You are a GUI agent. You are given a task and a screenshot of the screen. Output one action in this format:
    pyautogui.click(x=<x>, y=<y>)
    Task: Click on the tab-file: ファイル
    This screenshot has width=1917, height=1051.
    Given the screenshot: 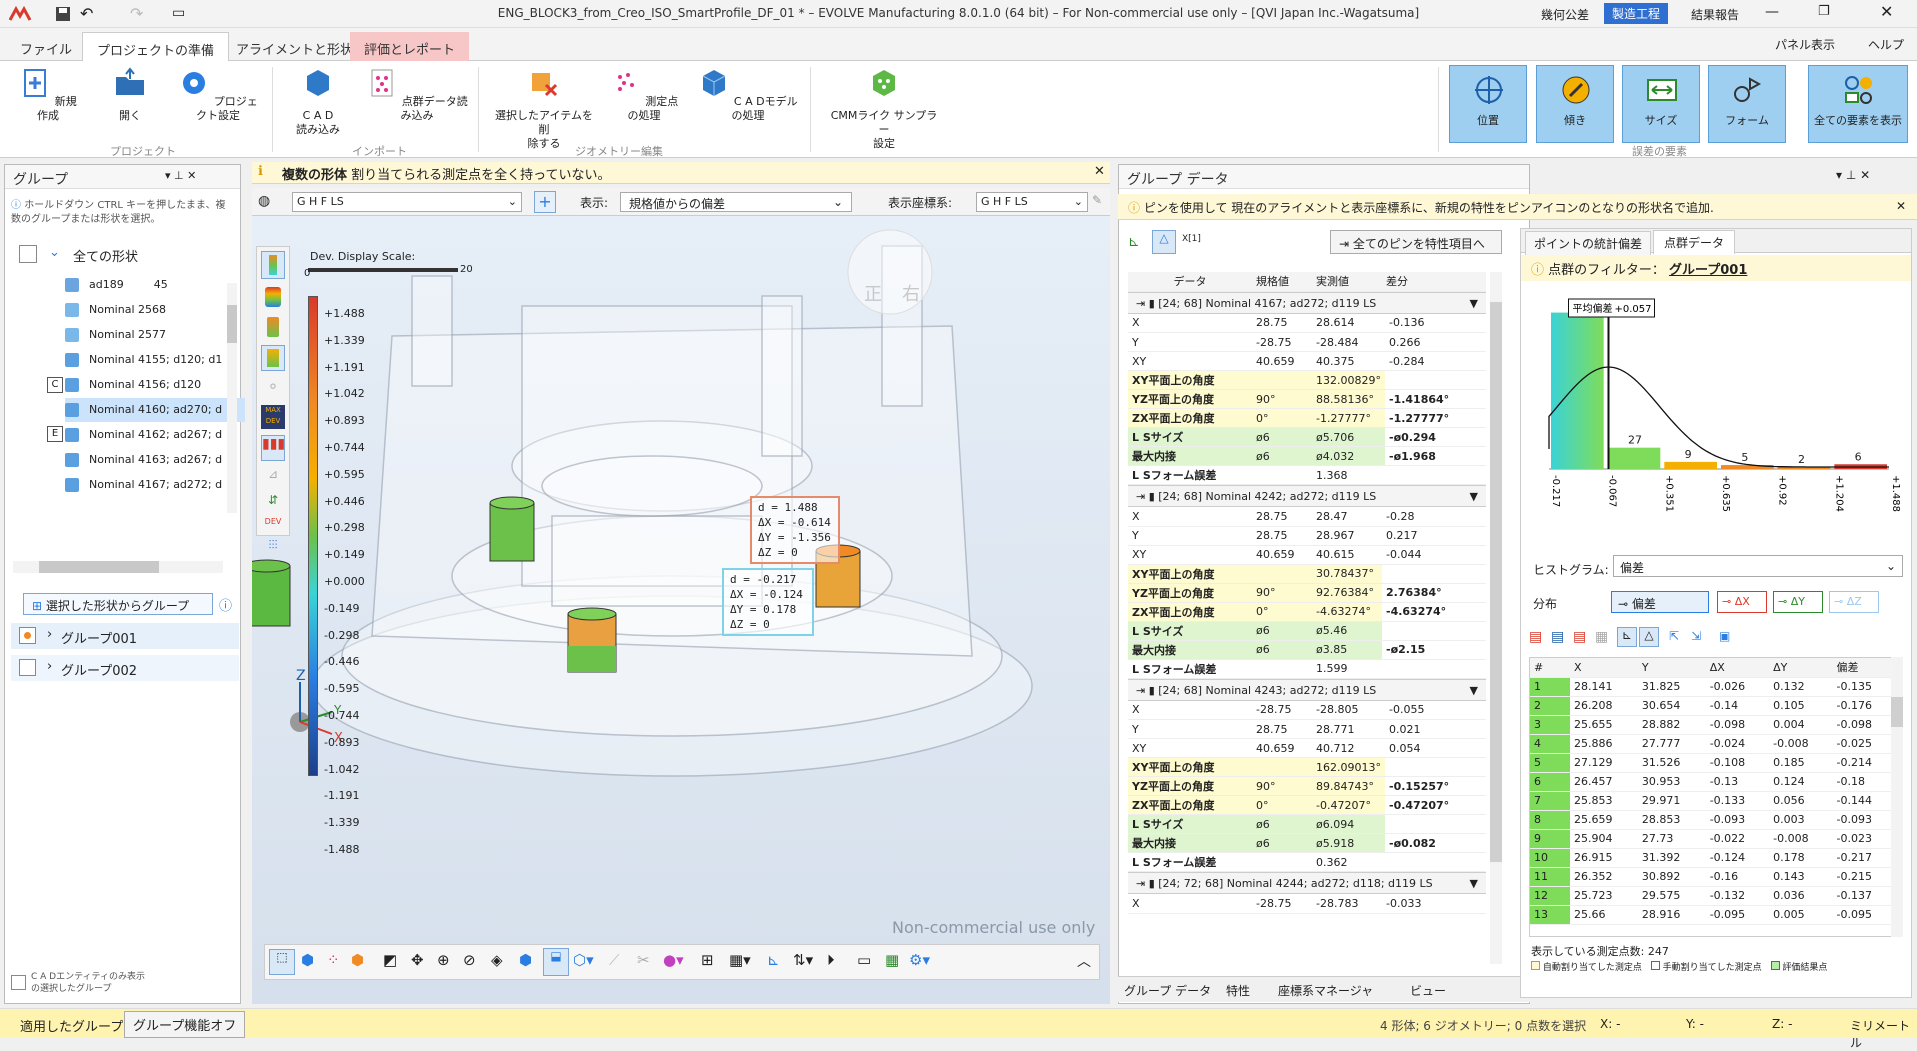 What is the action you would take?
    pyautogui.click(x=46, y=46)
    